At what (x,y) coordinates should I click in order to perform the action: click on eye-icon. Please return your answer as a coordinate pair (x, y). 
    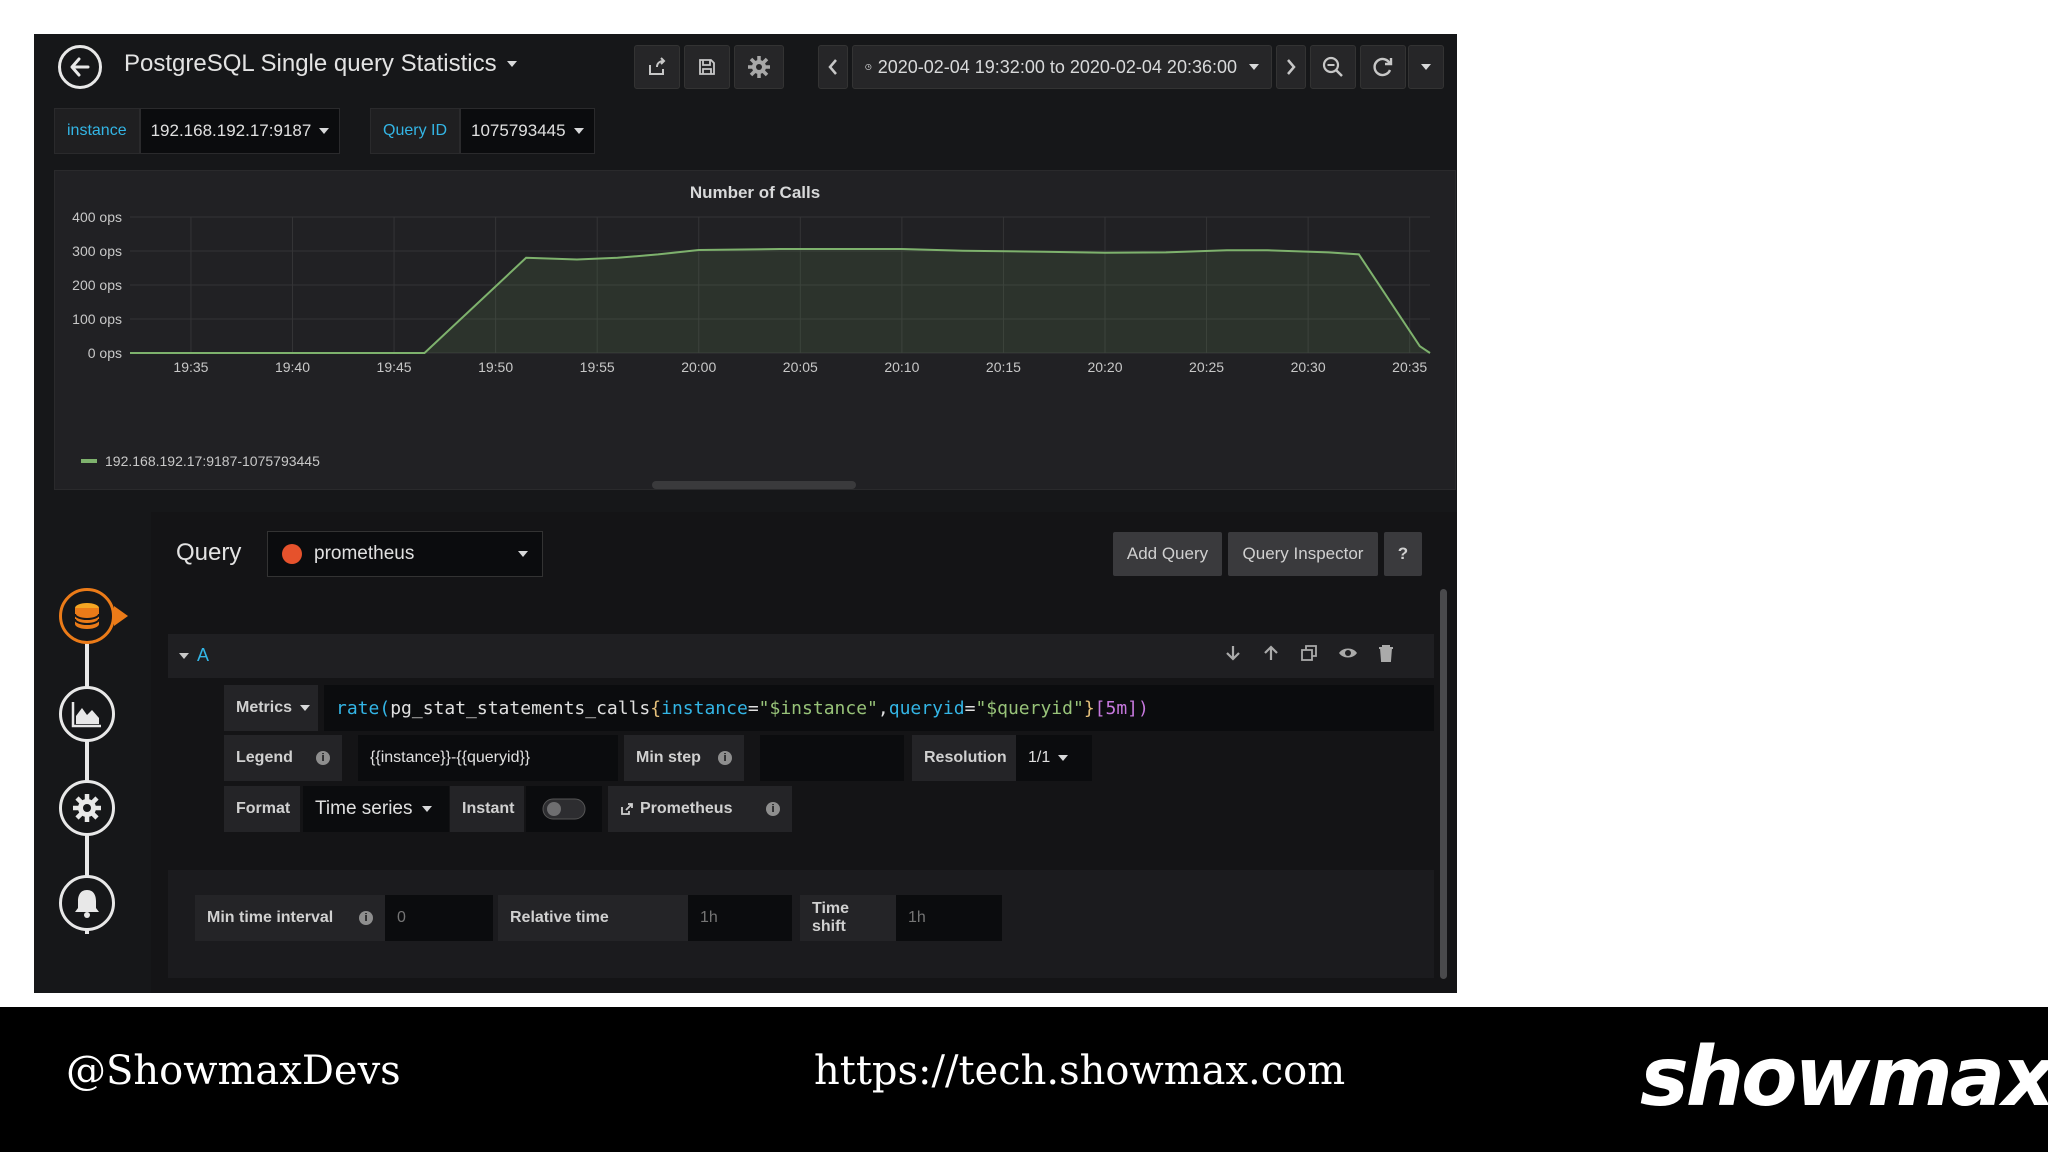
    Looking at the image, I should click on (1348, 653).